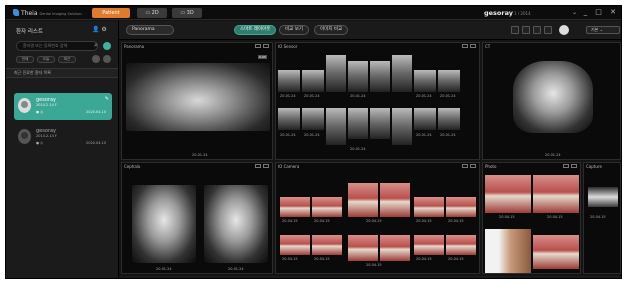  I want to click on cephalo-panel: Cephalo 20.01.24 20.01.24, so click(197, 218).